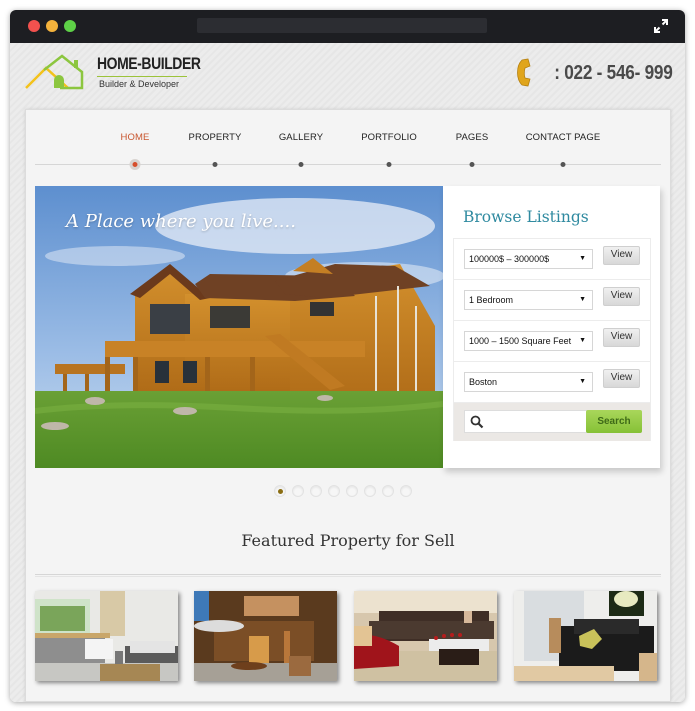  I want to click on living-room-red-armchair-image, so click(425, 636).